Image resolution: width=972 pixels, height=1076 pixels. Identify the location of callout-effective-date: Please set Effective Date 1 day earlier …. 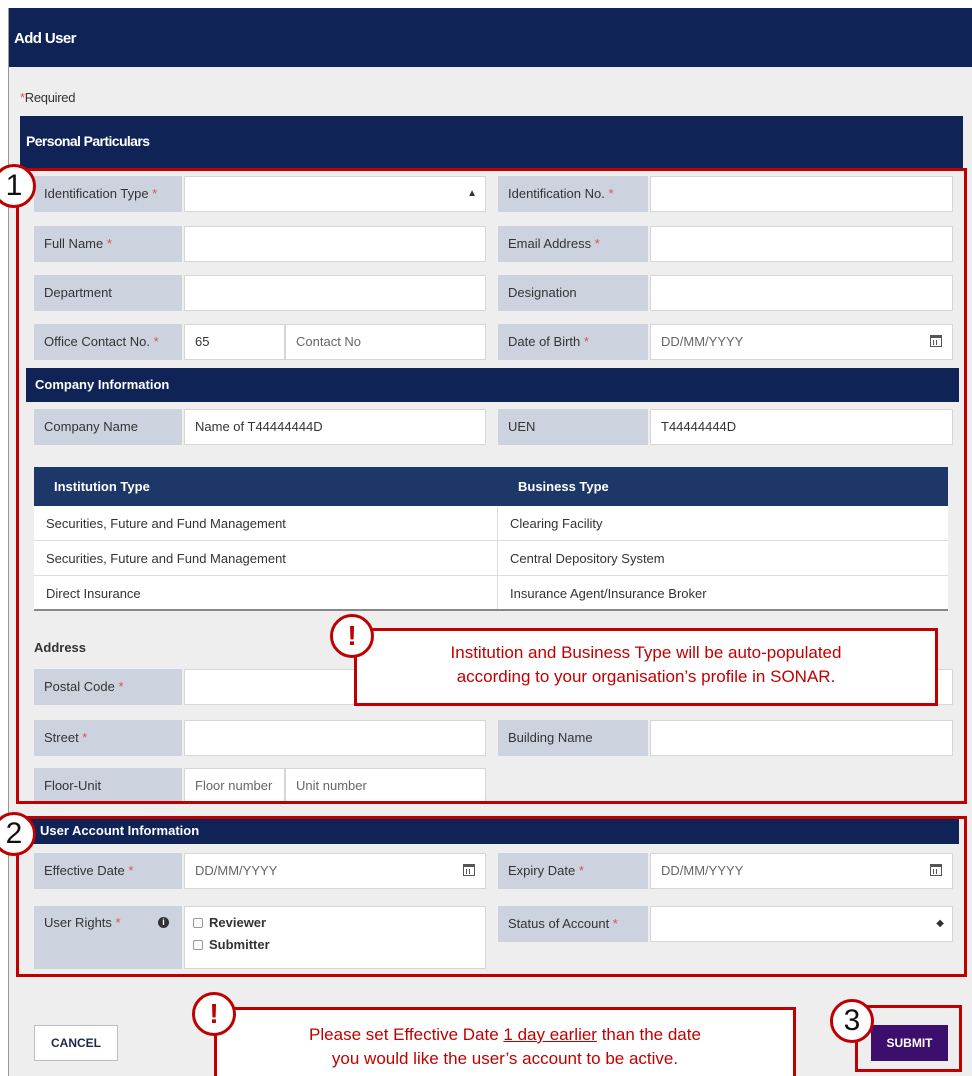
(505, 1041).